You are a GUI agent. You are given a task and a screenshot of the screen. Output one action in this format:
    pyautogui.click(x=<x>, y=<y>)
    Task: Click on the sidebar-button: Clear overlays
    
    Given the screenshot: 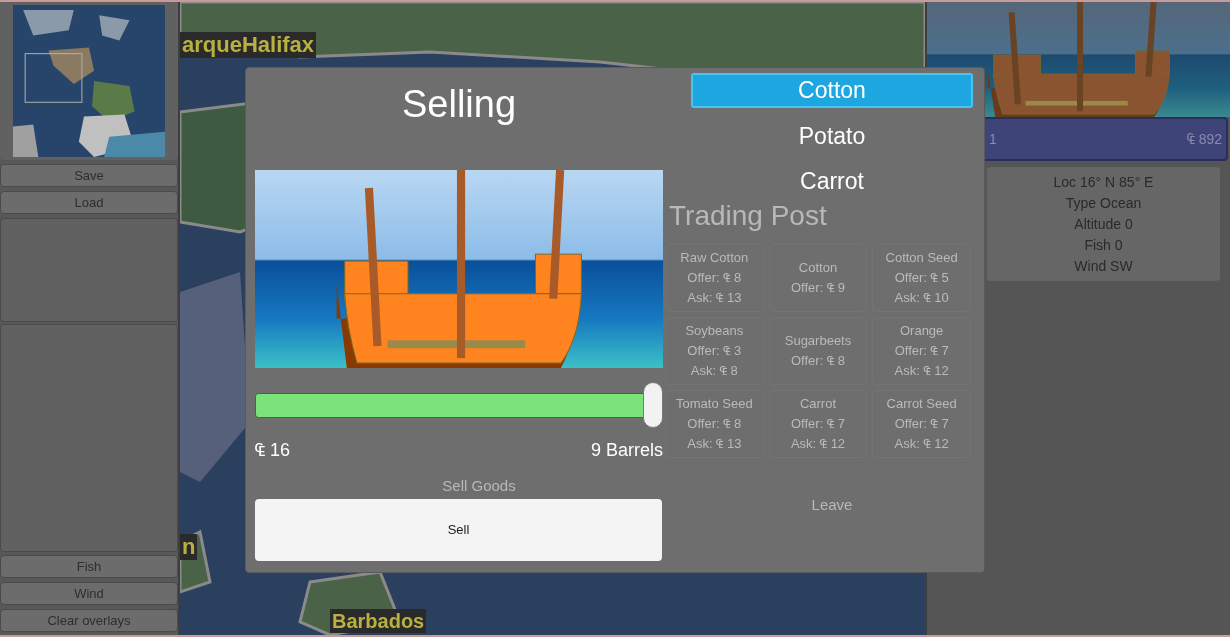 What is the action you would take?
    pyautogui.click(x=89, y=620)
    